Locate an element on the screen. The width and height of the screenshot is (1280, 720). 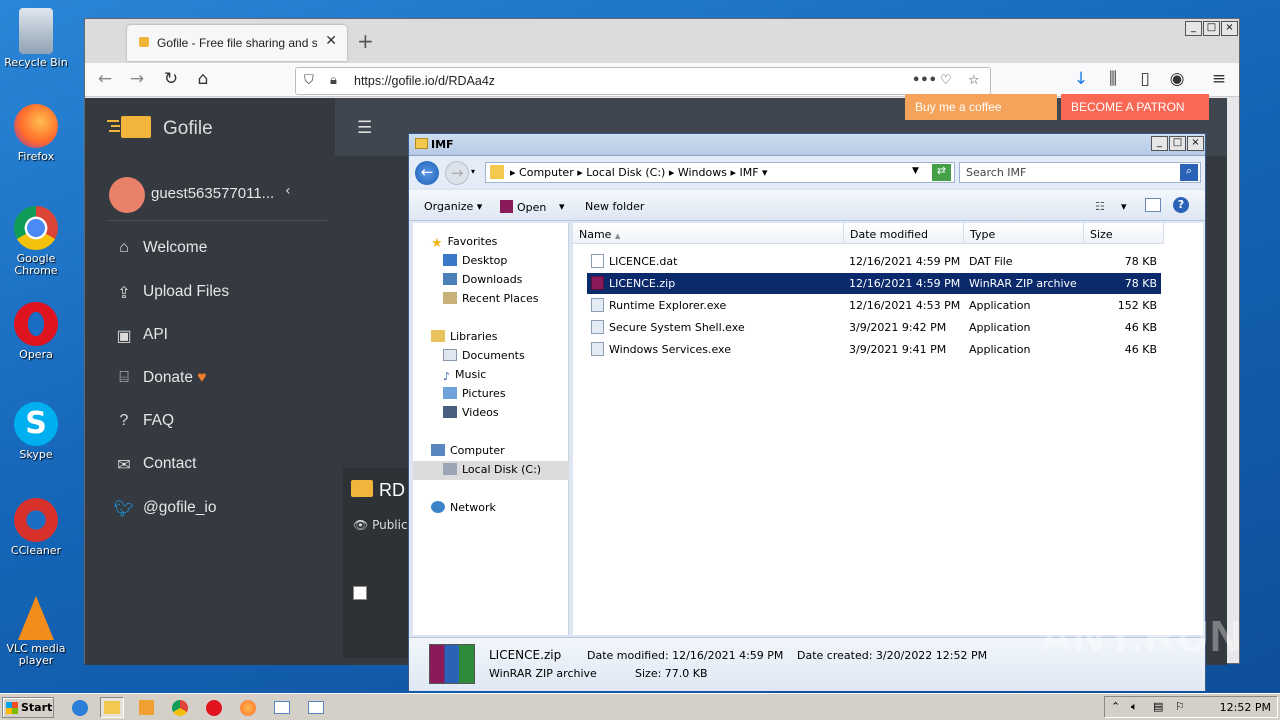
shield-icon: ⛉ is located at coordinates (309, 80).